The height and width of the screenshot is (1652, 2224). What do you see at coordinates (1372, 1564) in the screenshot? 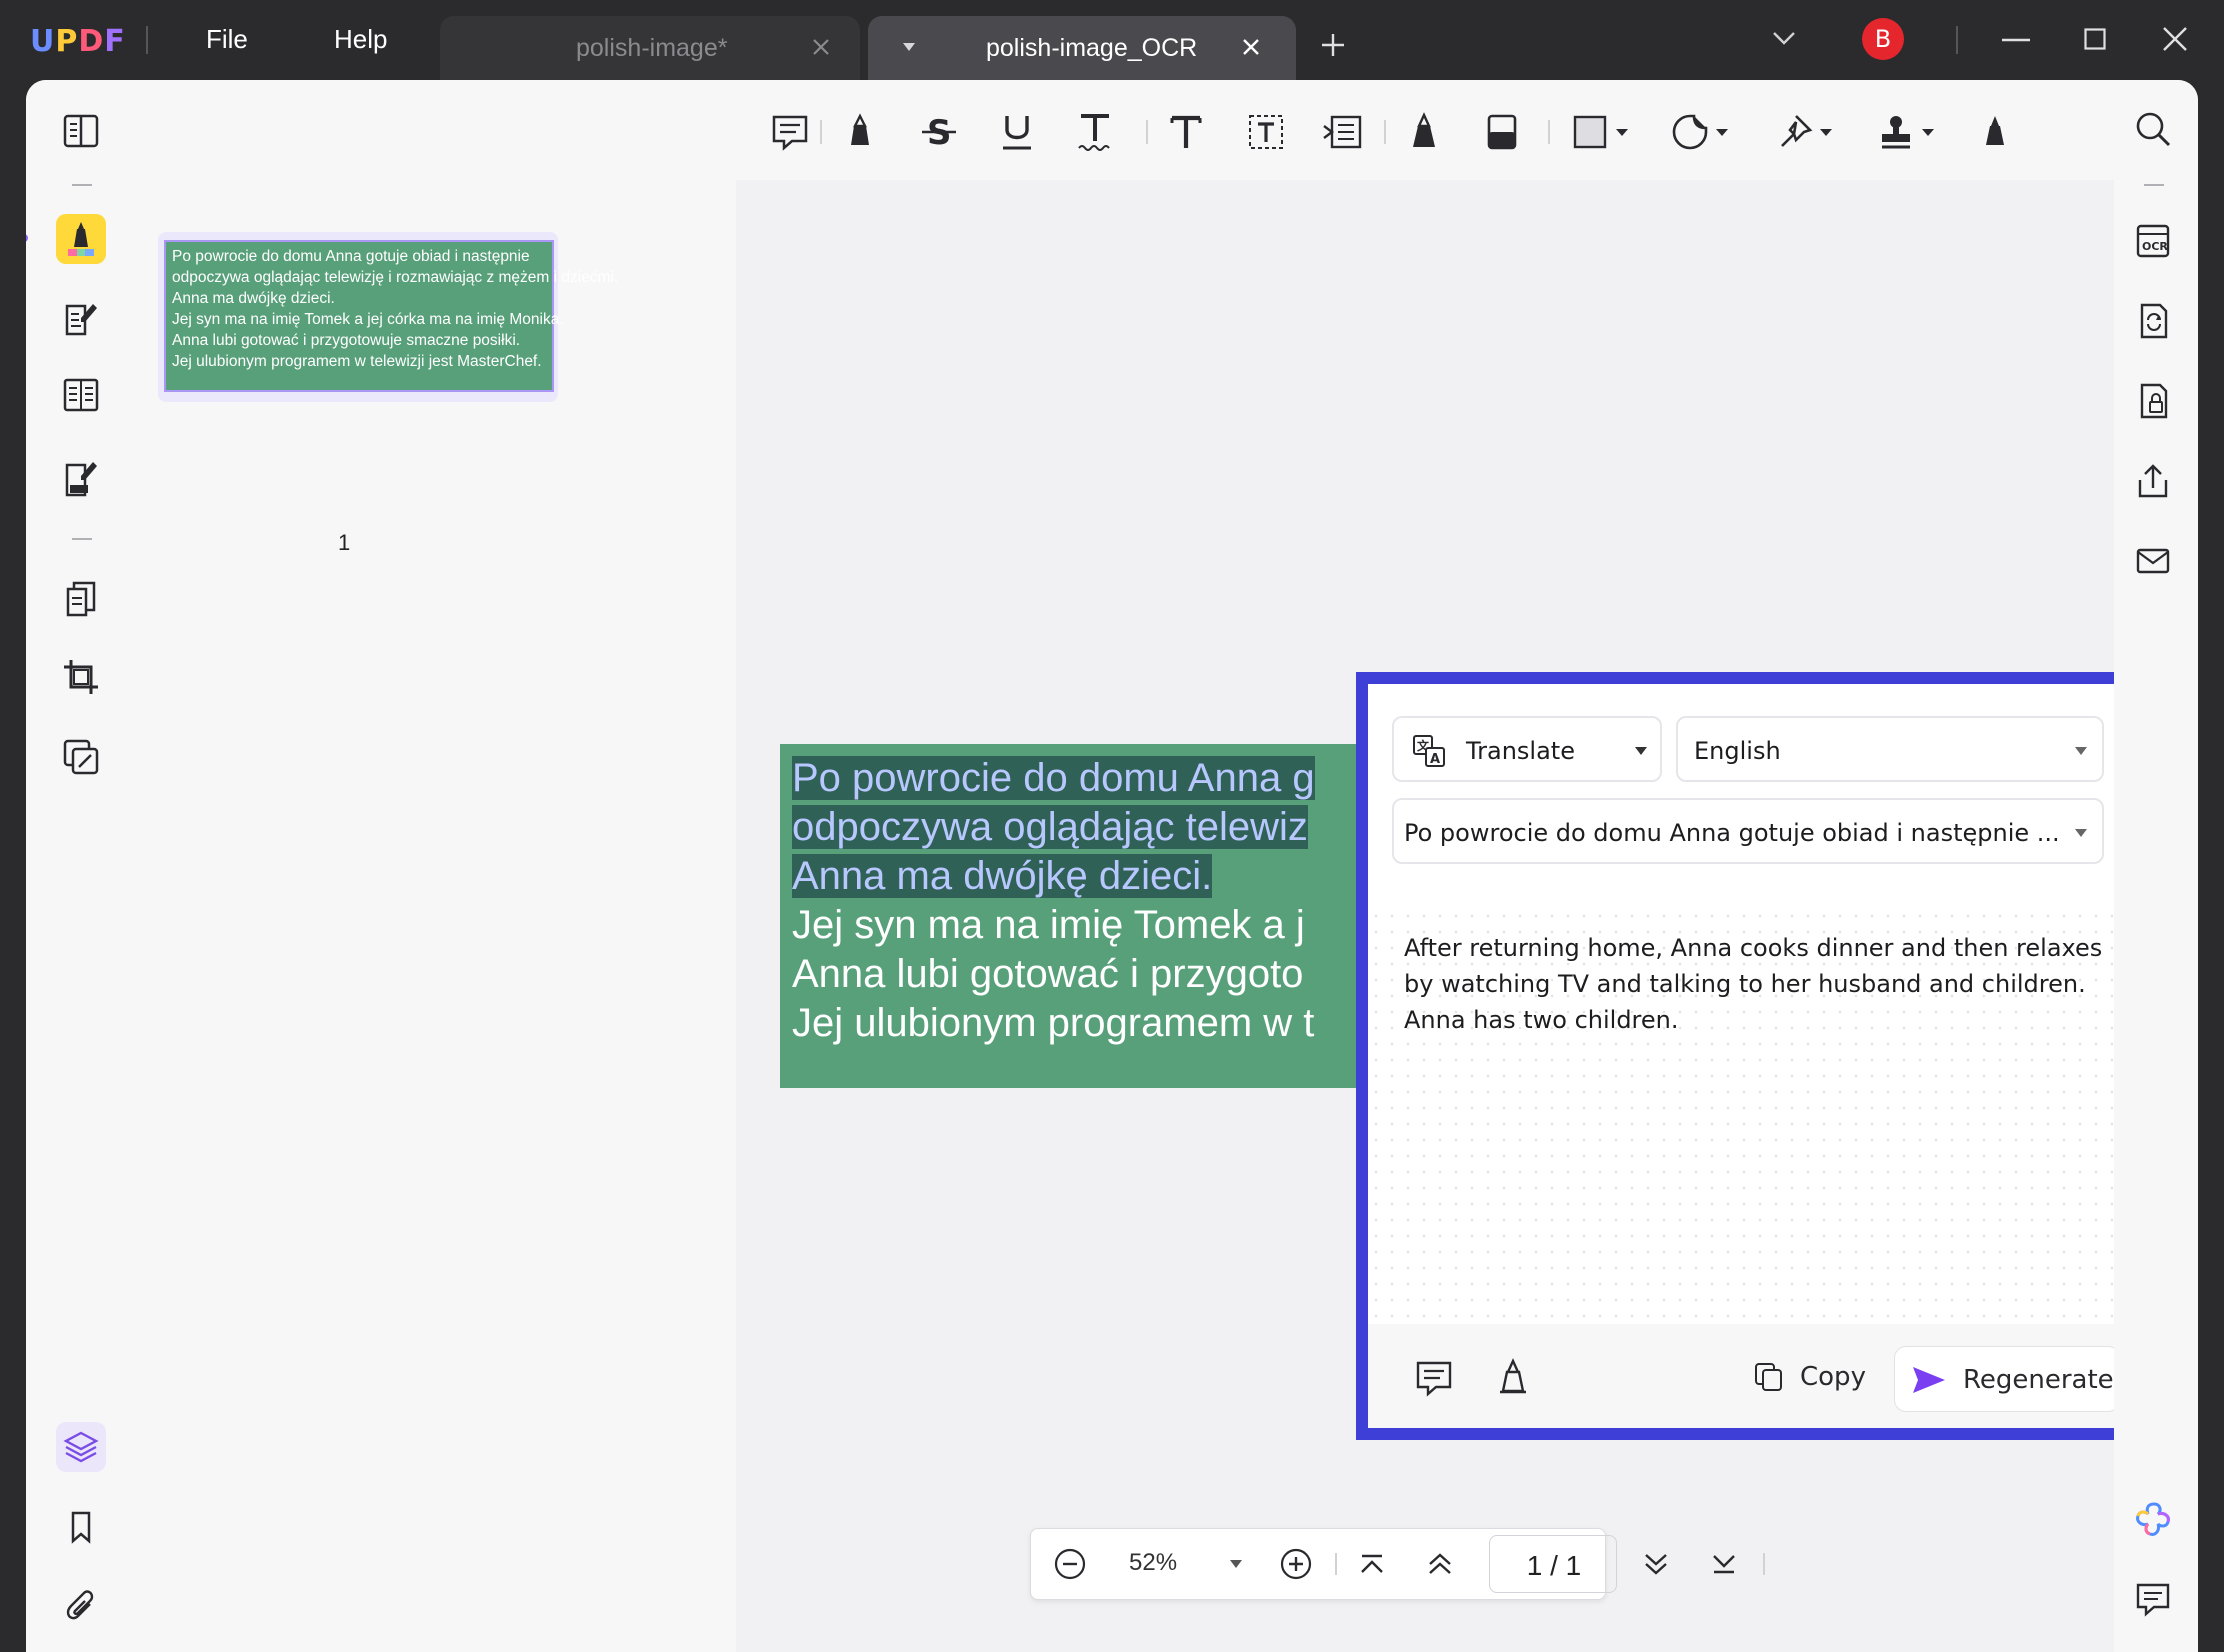
I see `first-page-icon` at bounding box center [1372, 1564].